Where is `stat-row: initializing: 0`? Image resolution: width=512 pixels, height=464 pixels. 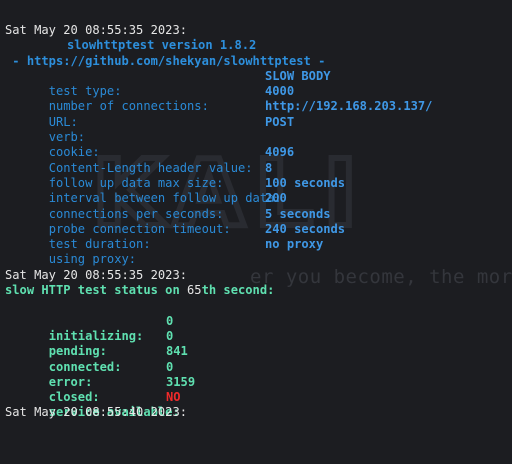
stat-row: initializing: 0 is located at coordinates (258, 328).